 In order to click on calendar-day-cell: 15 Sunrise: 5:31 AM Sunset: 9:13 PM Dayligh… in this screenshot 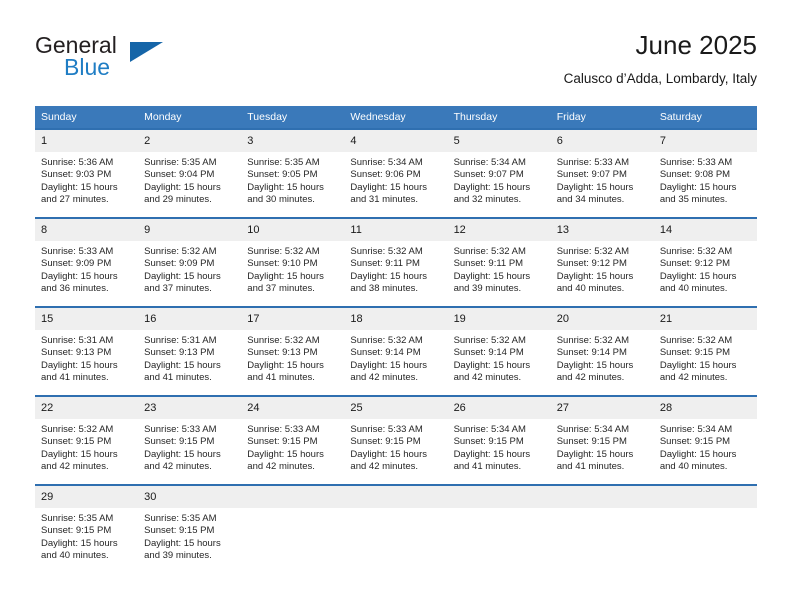, I will do `click(87, 351)`.